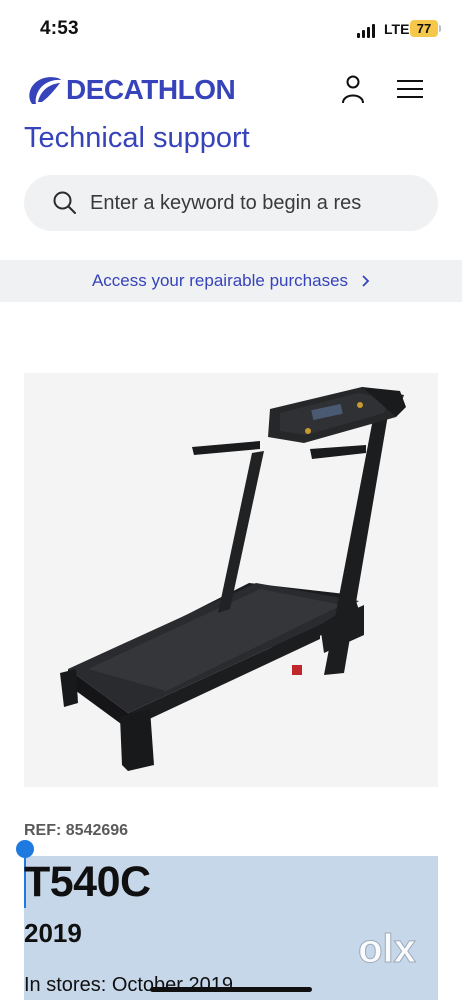 This screenshot has height=1000, width=462. What do you see at coordinates (53, 933) in the screenshot?
I see `product-year: 2019` at bounding box center [53, 933].